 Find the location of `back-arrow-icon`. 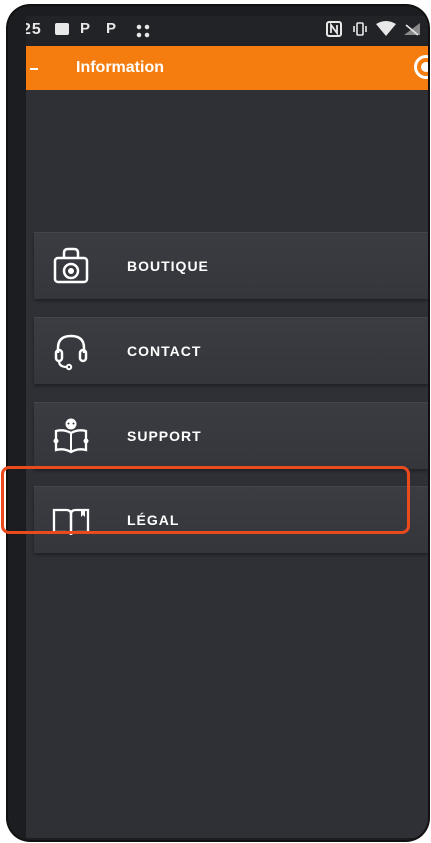

back-arrow-icon is located at coordinates (34, 69).